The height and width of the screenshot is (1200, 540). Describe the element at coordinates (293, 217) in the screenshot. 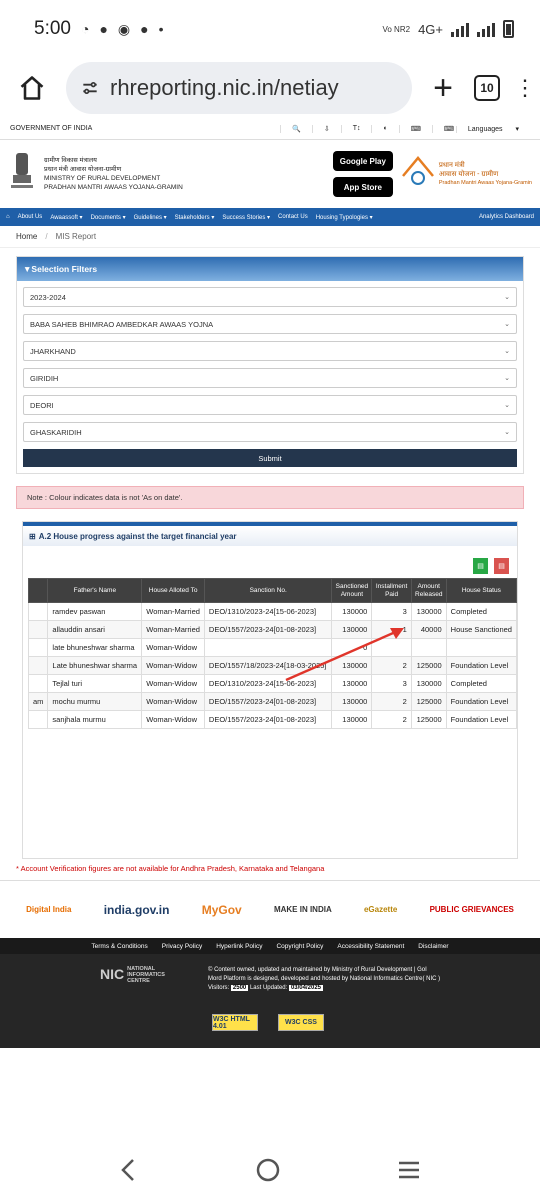

I see `nav-contact: Contact Us` at that location.